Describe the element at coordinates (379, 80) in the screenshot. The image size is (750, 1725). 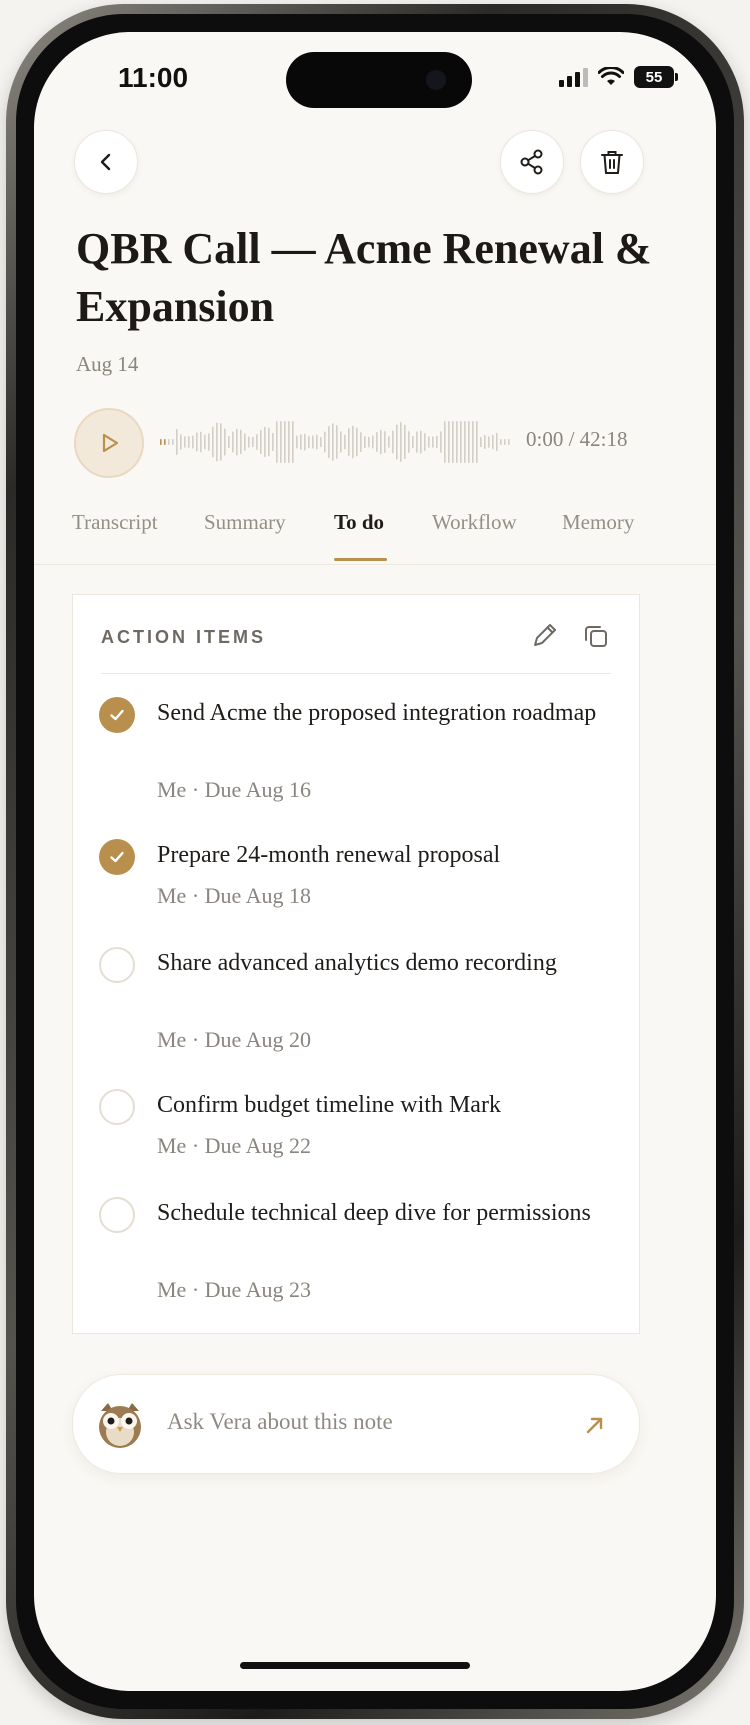
I see `dynamic-island` at that location.